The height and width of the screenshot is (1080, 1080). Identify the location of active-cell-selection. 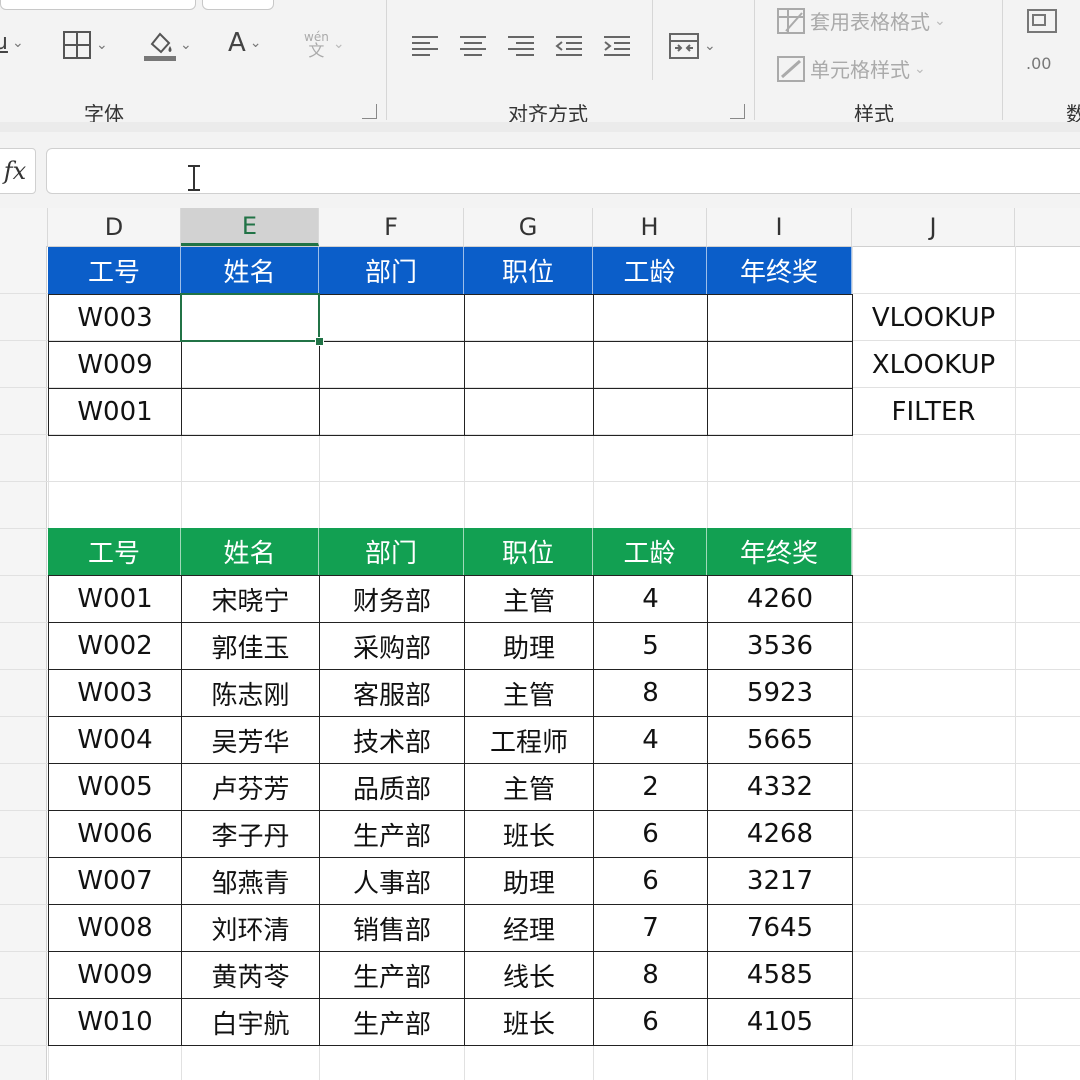
(250, 317).